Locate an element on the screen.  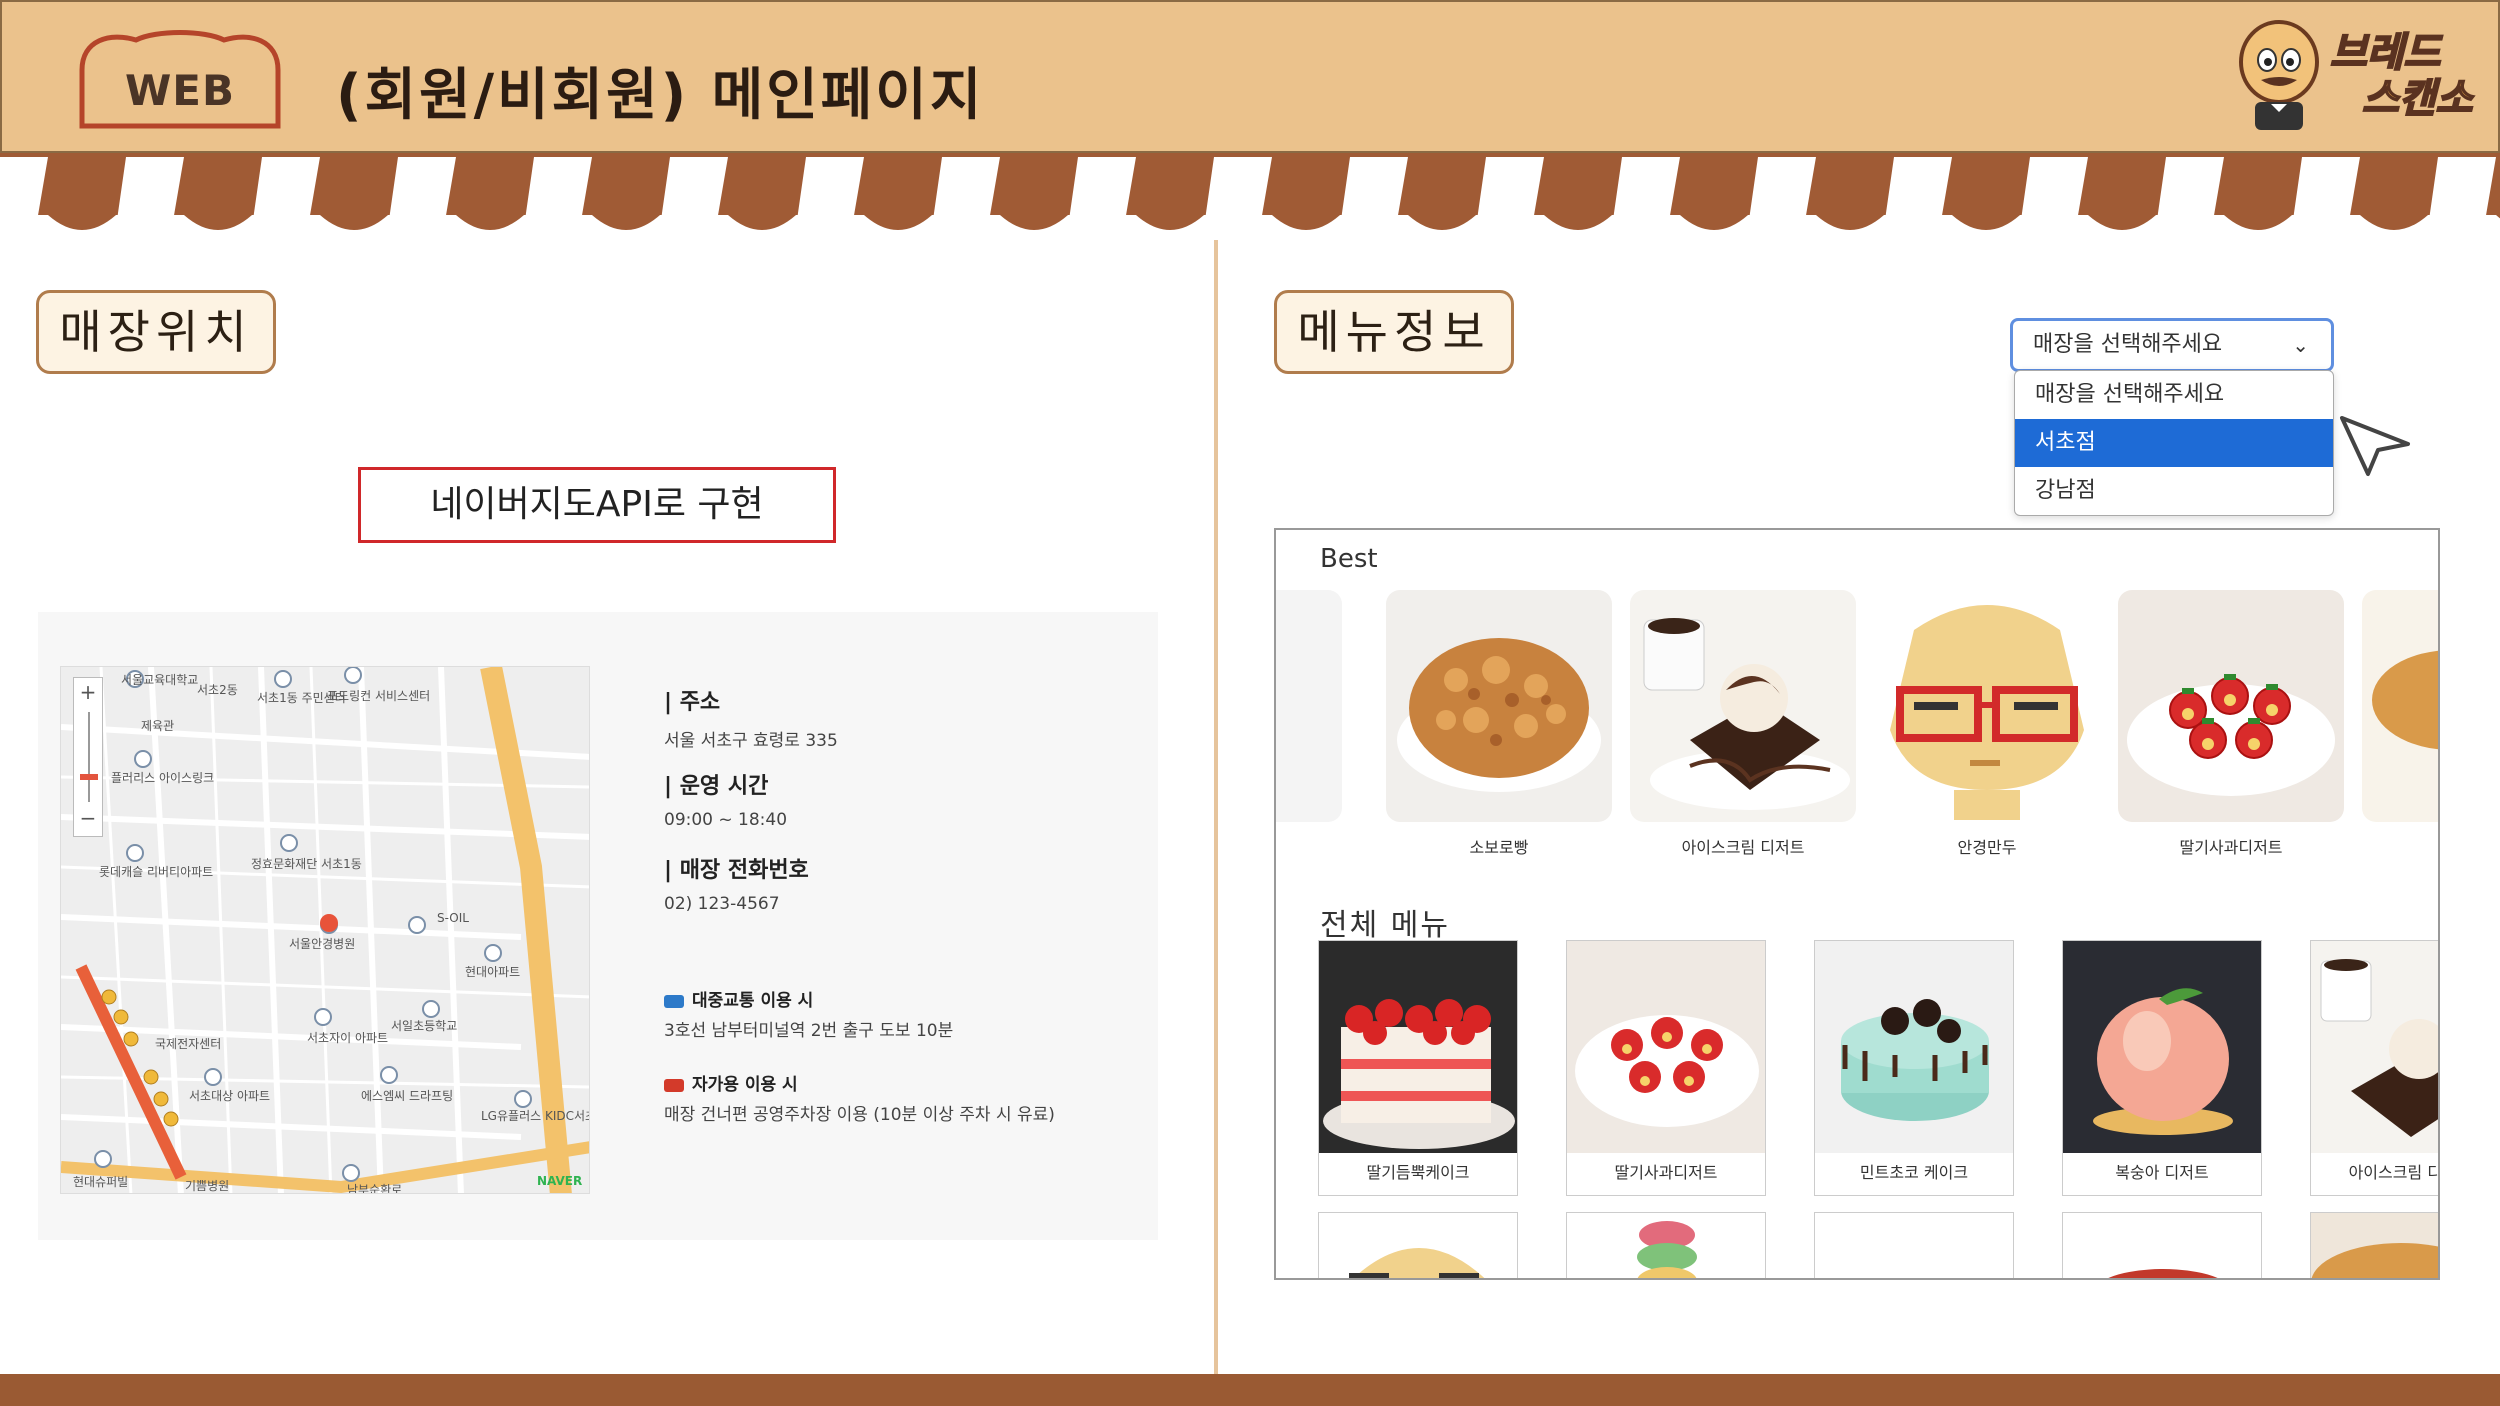
store-select-value: 매장을 선택해주세요 is located at coordinates (2128, 344).